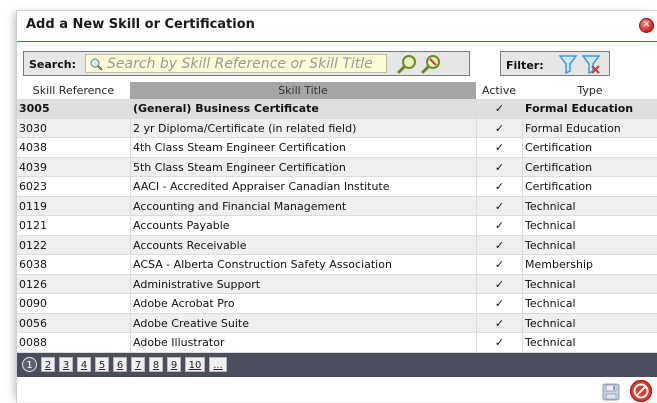  What do you see at coordinates (302, 342) in the screenshot?
I see `cell-title: Adobe Illustrator` at bounding box center [302, 342].